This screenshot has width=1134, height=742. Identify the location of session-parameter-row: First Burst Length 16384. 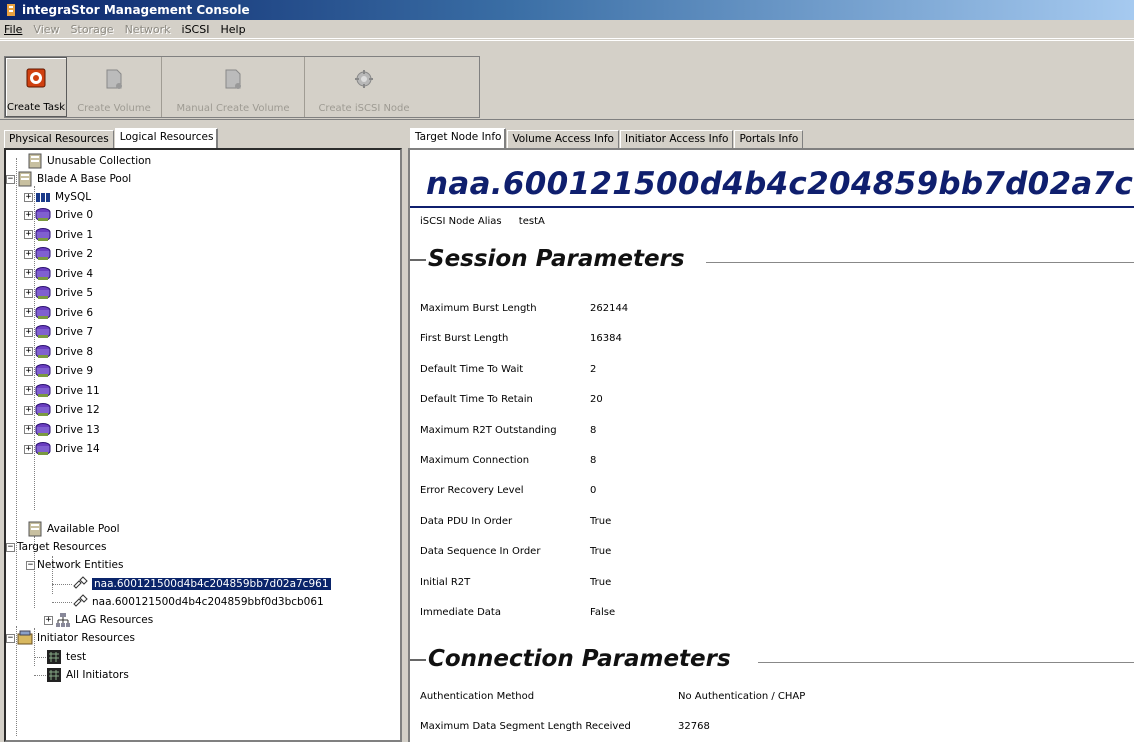
(521, 340).